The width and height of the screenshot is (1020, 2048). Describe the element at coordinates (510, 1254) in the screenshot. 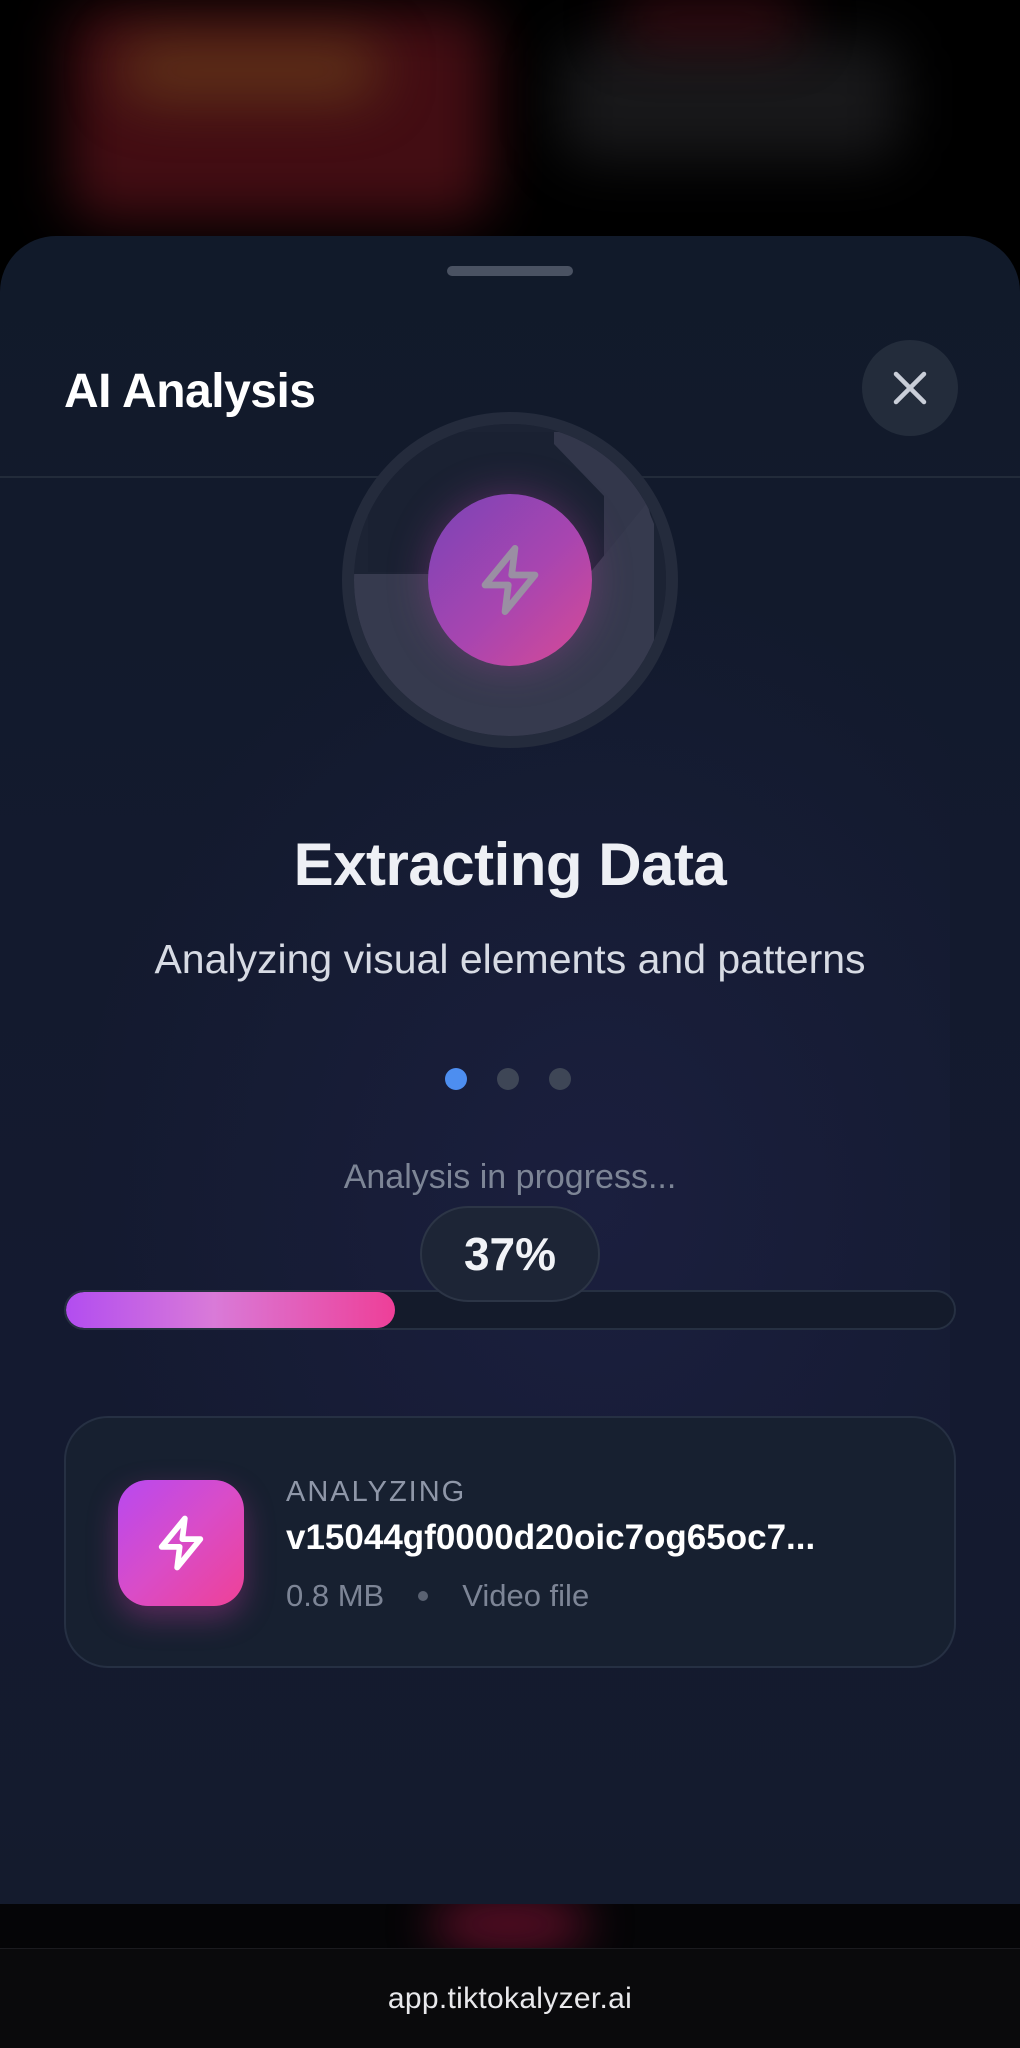

I see `progress-percent-badge: 37%` at that location.